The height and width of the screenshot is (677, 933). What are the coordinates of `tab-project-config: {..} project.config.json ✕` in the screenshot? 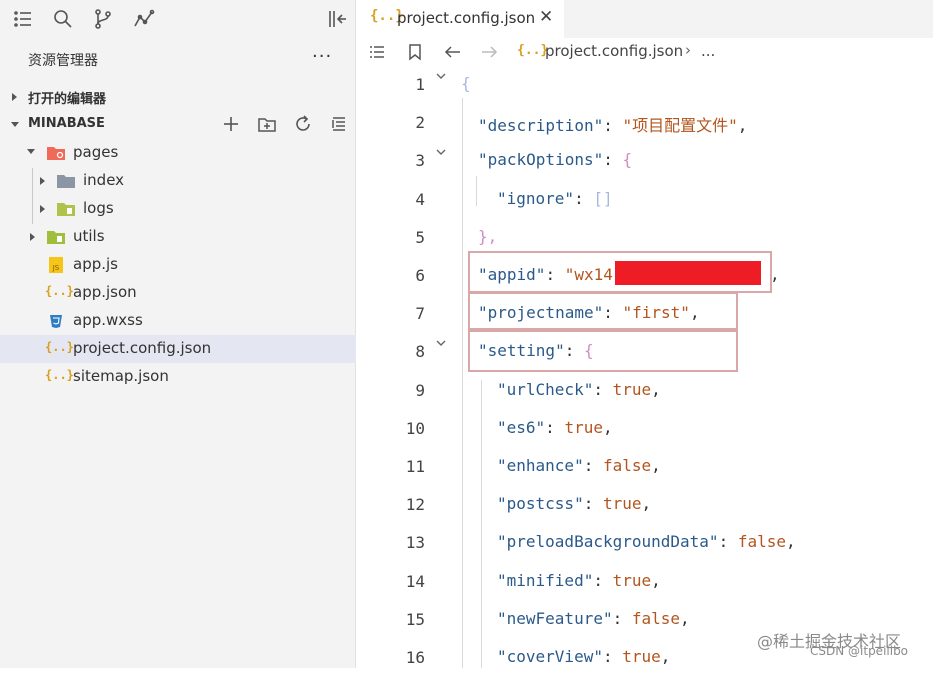 It's located at (460, 19).